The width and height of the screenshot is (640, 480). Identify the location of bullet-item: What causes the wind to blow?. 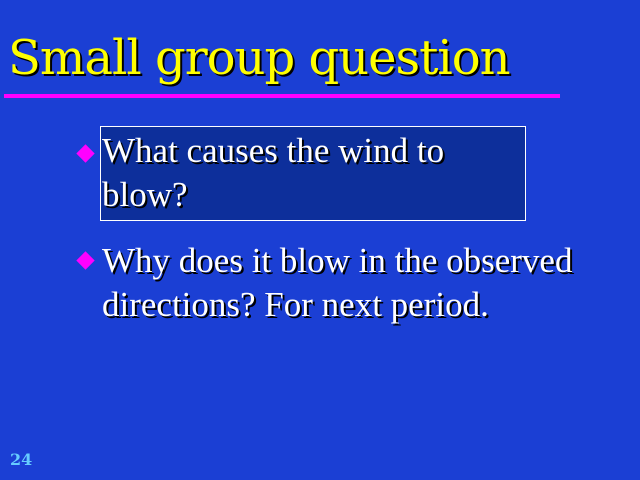
(302, 174).